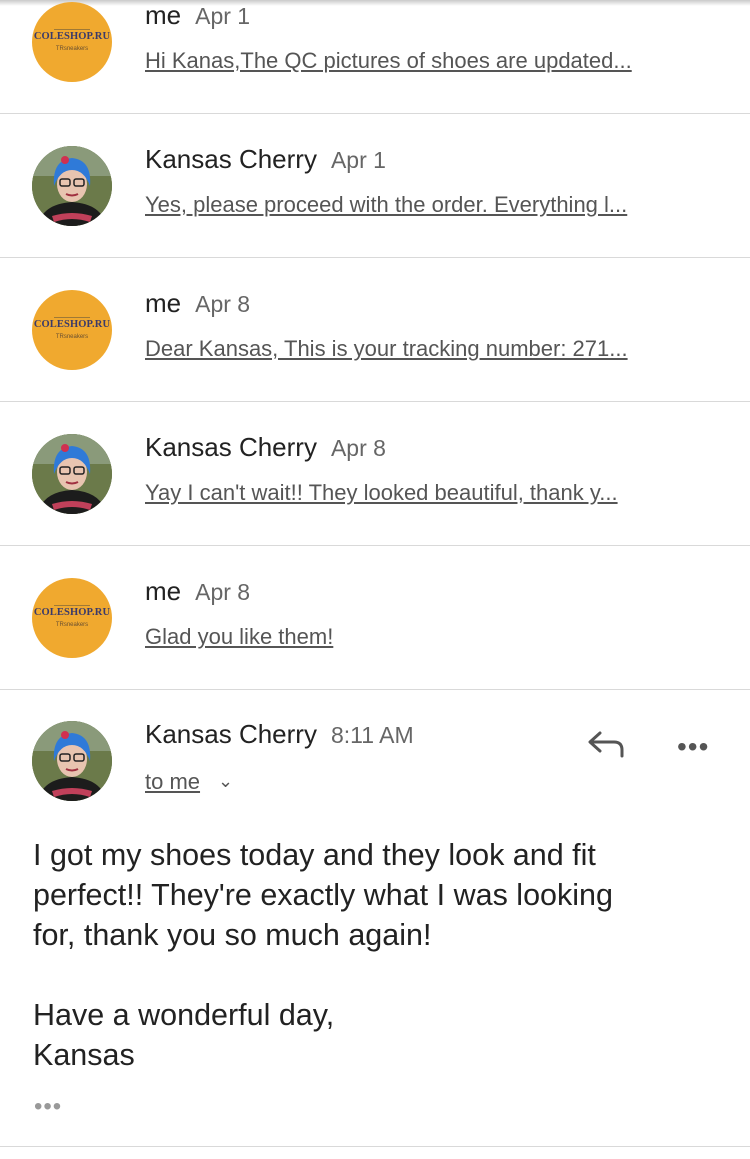 This screenshot has height=1159, width=750. I want to click on signoff-line: Have a wonderful day,, so click(184, 1015).